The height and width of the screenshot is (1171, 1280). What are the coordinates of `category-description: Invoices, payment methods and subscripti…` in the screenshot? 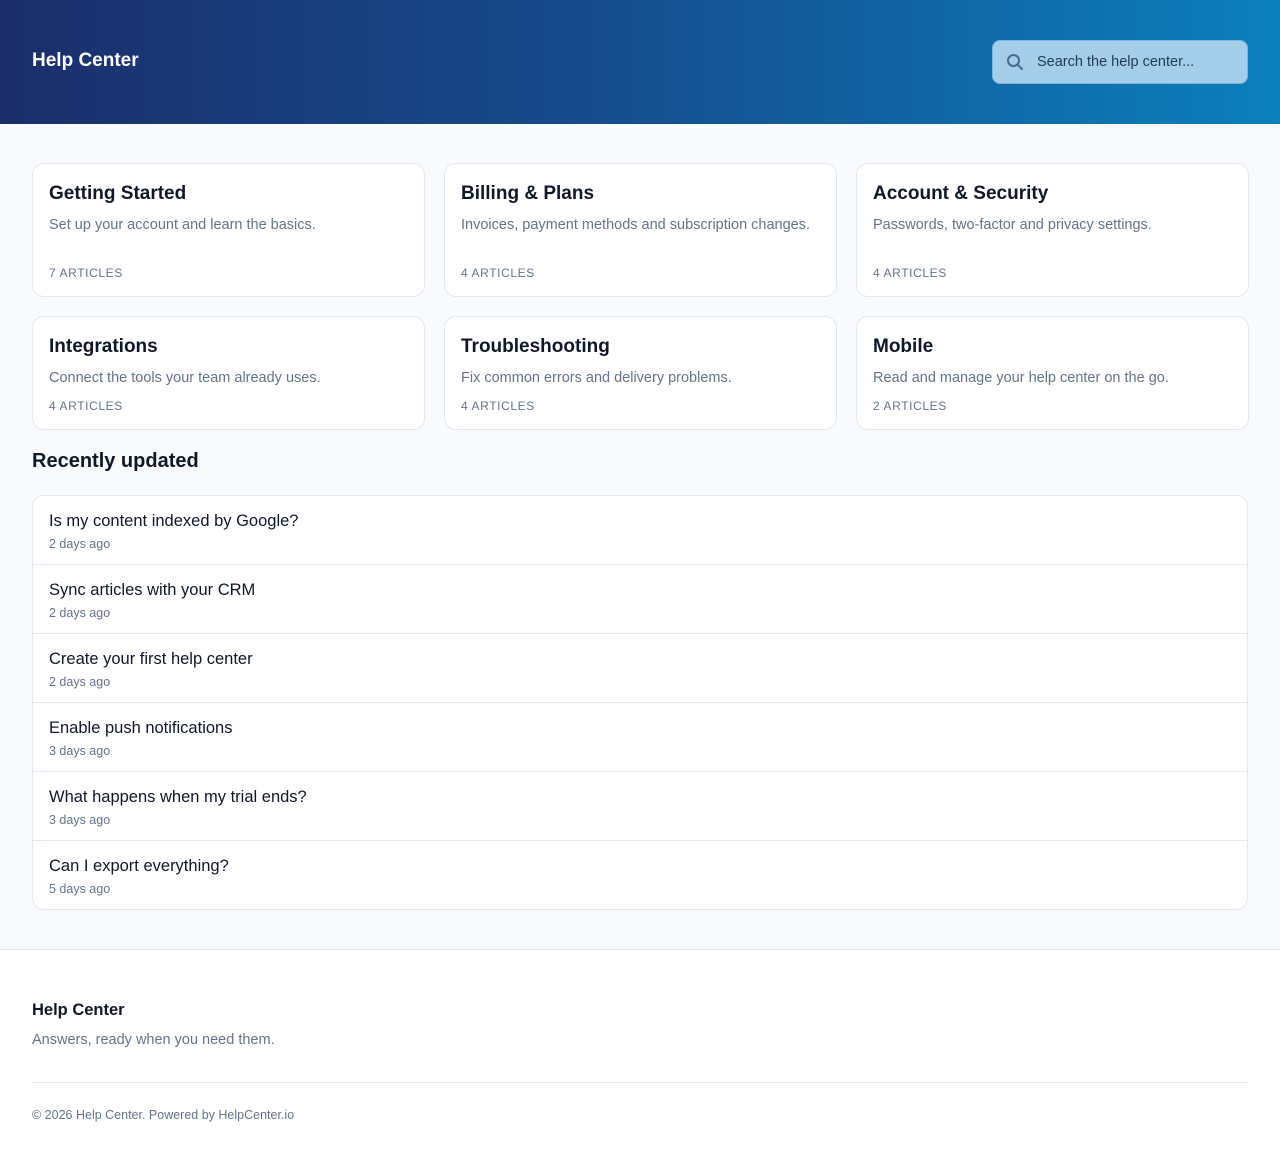 It's located at (636, 225).